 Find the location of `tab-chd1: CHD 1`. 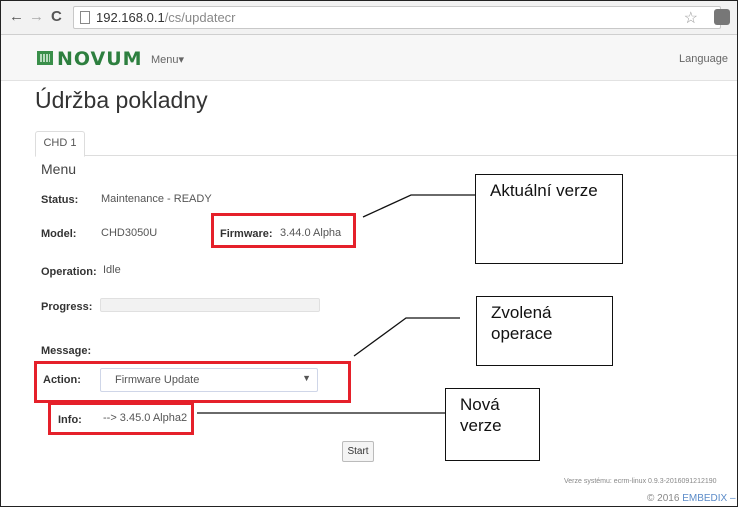

tab-chd1: CHD 1 is located at coordinates (60, 144).